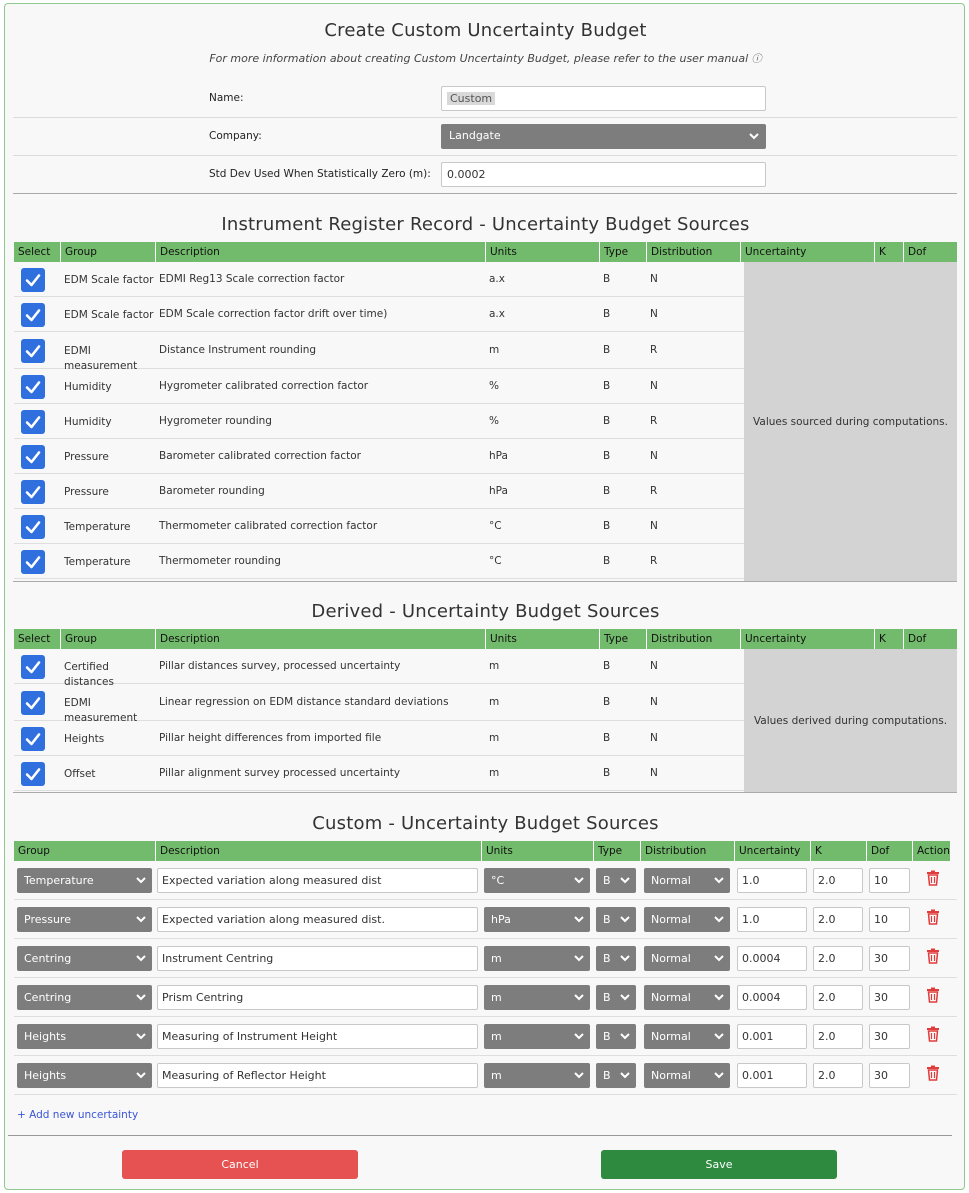 The image size is (969, 1193). I want to click on company-row: Company: Landgate, so click(485, 137).